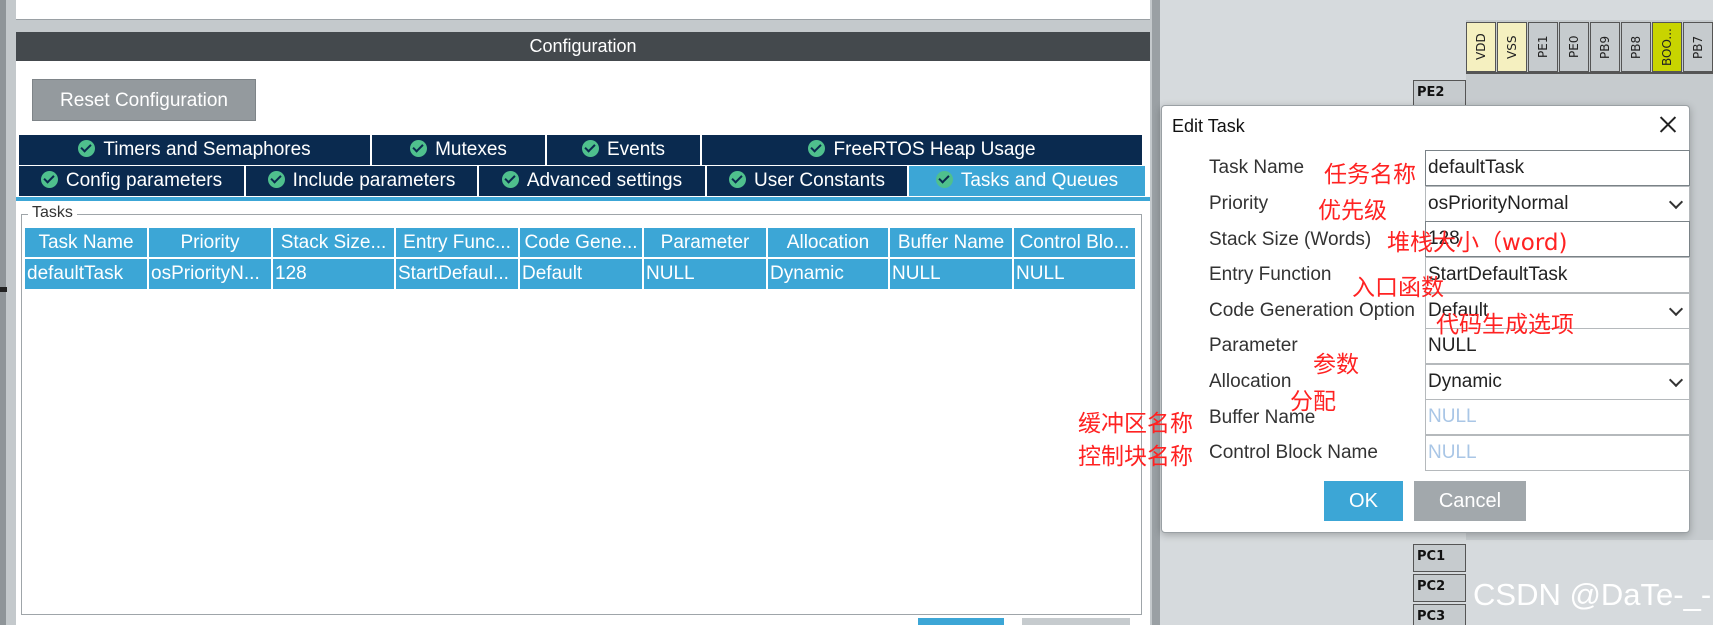 This screenshot has width=1713, height=625. What do you see at coordinates (1470, 501) in the screenshot?
I see `cancel-button: Cancel` at bounding box center [1470, 501].